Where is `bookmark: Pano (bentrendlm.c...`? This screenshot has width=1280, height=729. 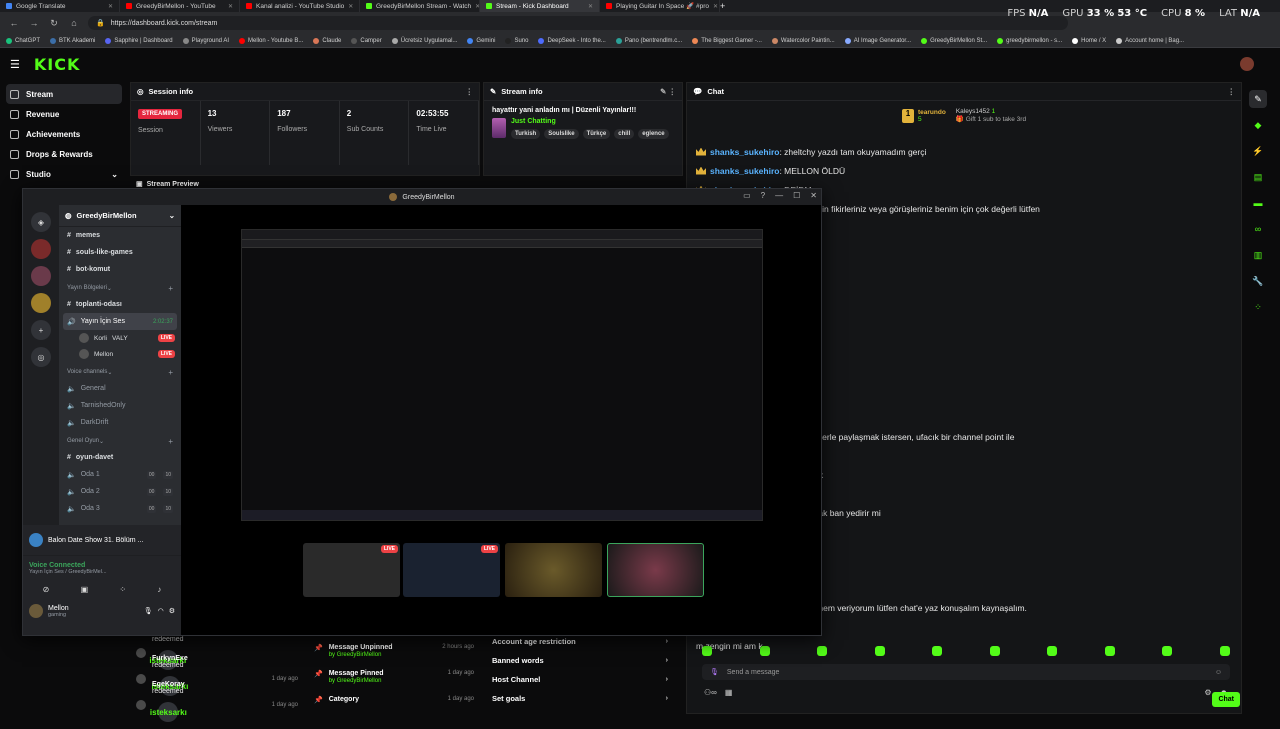 bookmark: Pano (bentrendlm.c... is located at coordinates (648, 40).